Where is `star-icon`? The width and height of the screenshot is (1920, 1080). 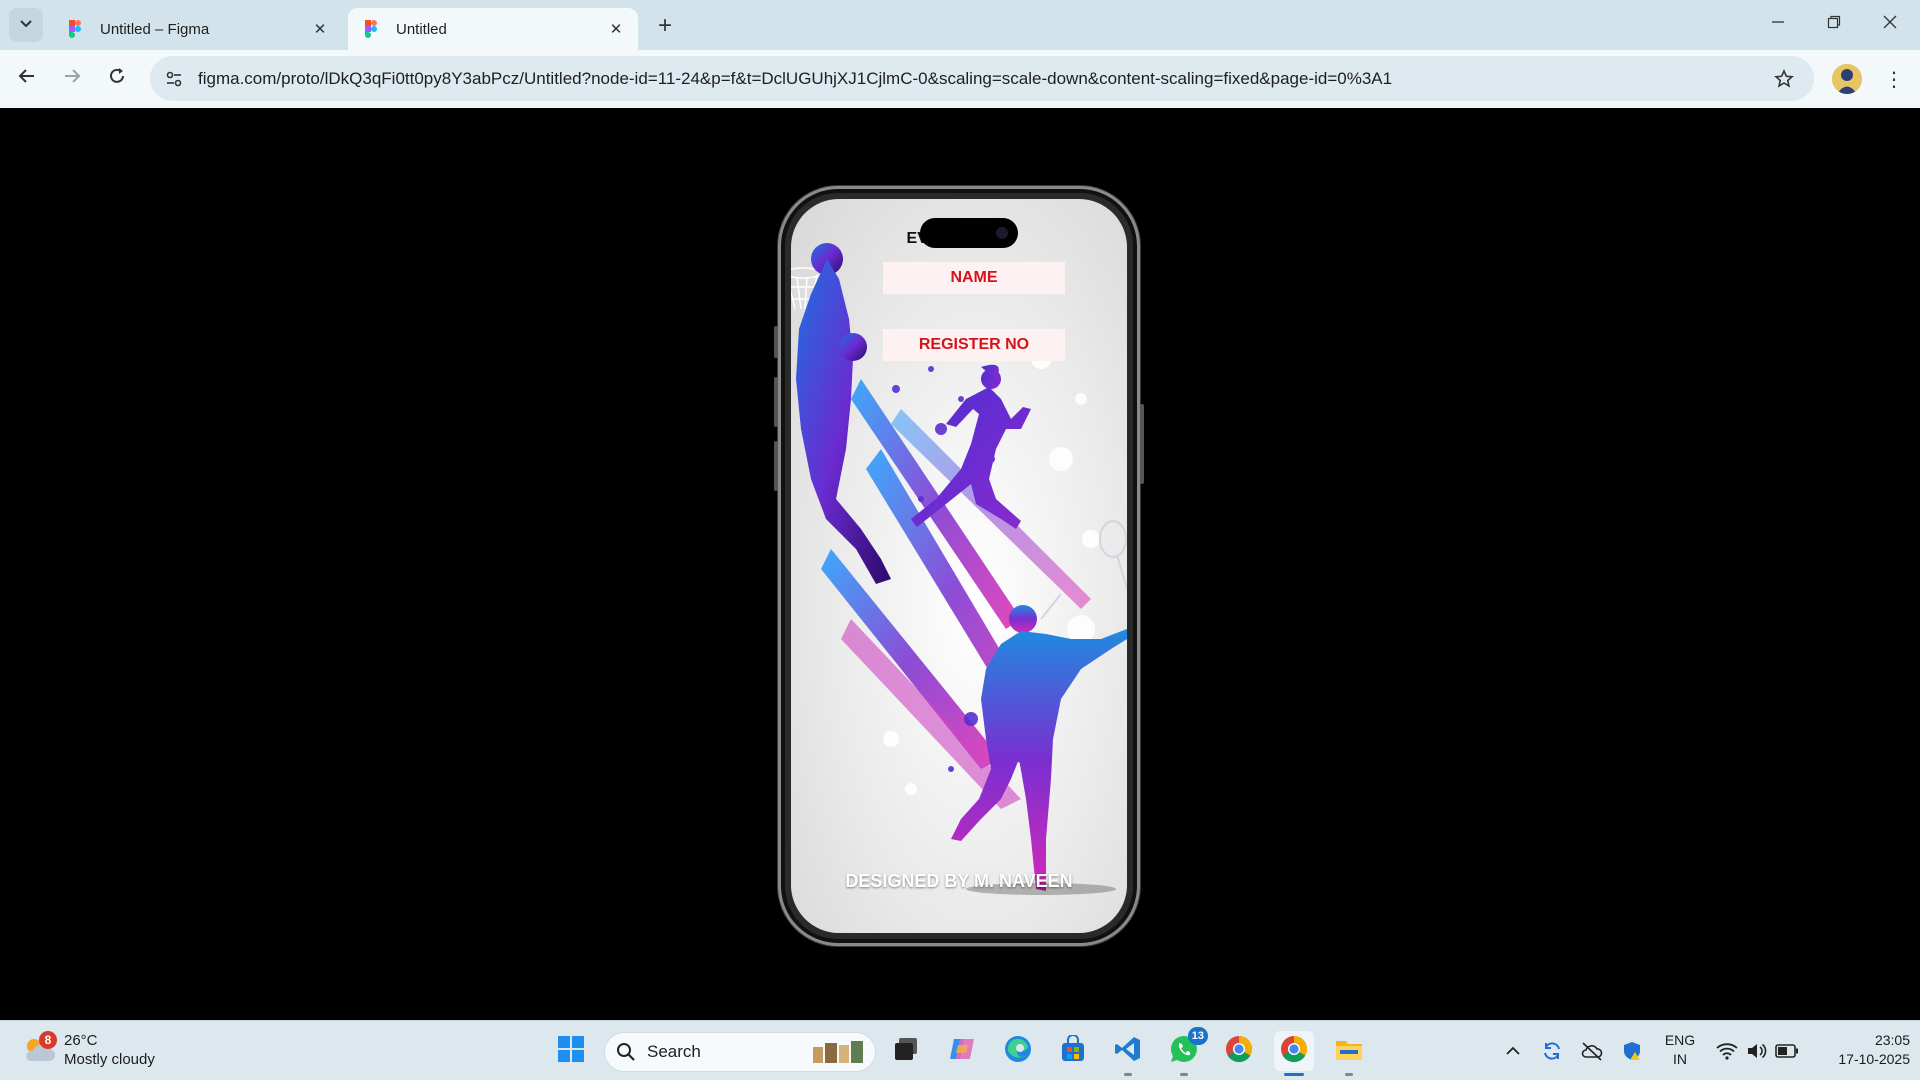
star-icon is located at coordinates (1784, 79).